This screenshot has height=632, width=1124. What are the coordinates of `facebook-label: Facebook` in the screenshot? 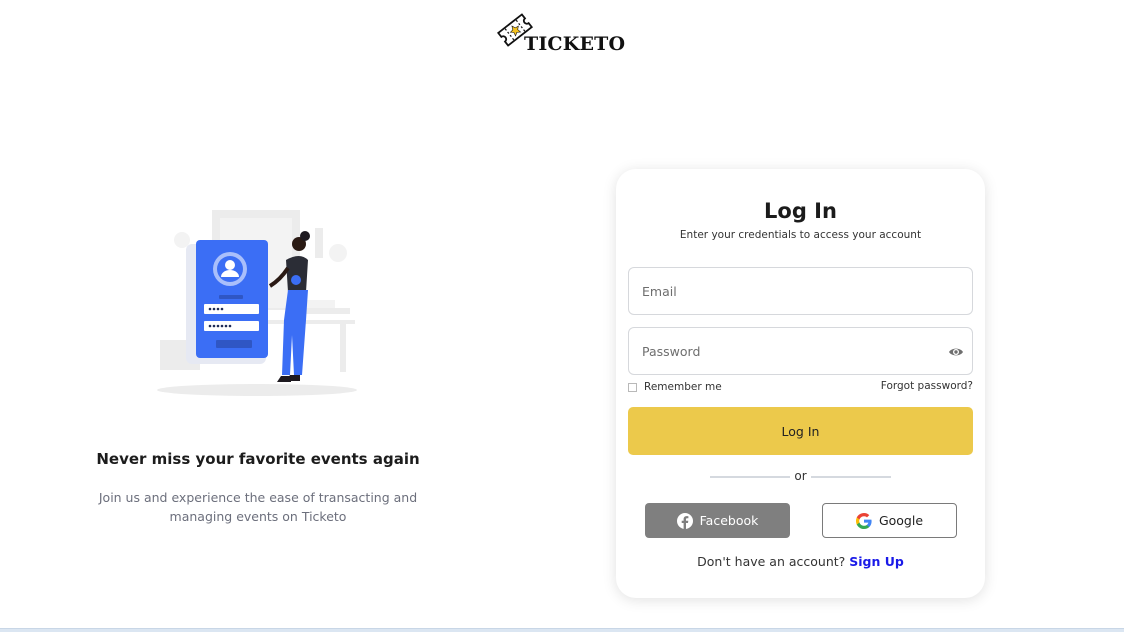 It's located at (729, 520).